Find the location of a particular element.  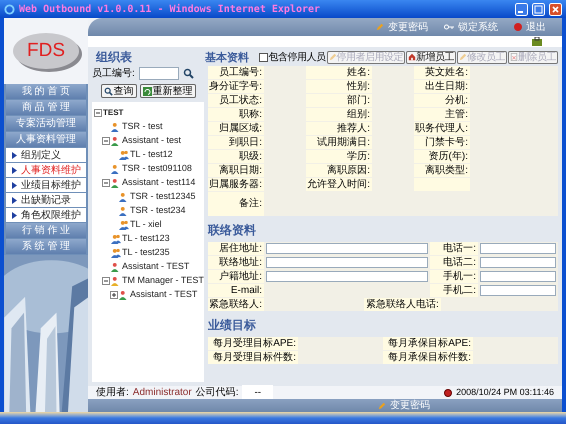

expand-icon is located at coordinates (114, 295).